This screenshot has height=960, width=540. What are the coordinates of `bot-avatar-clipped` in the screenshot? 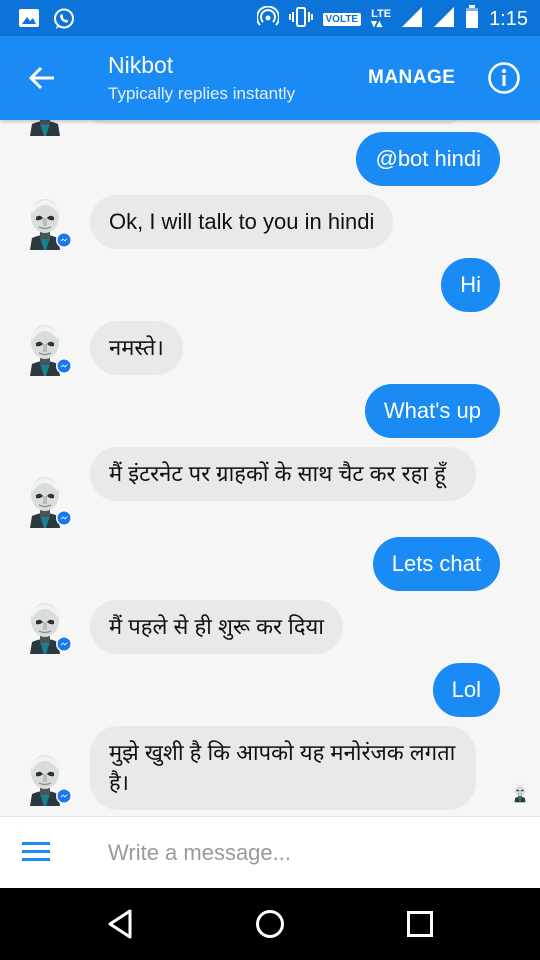 It's located at (45, 128).